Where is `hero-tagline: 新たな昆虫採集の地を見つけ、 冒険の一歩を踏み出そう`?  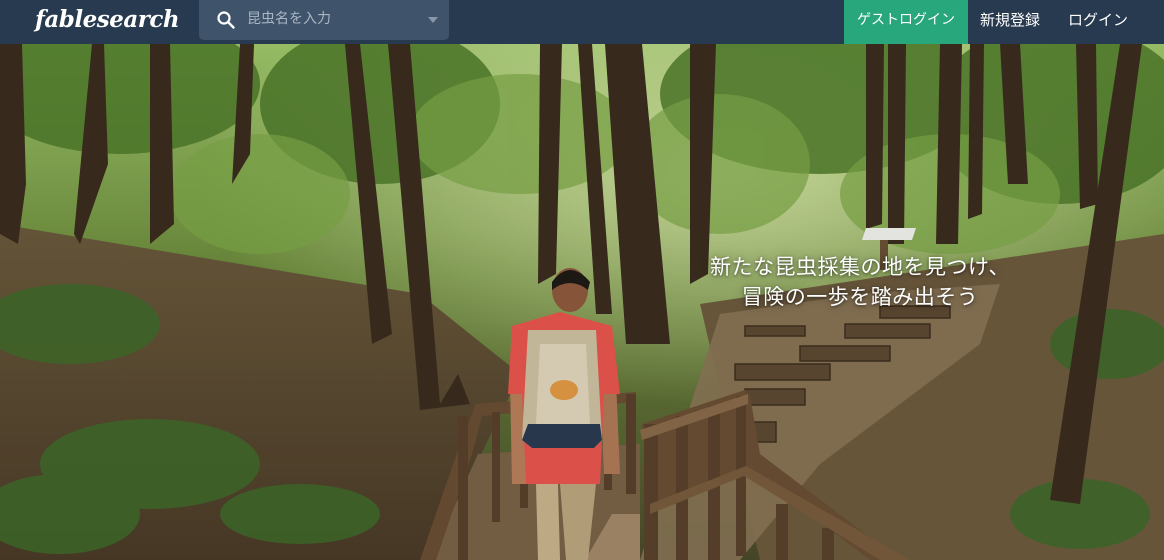 hero-tagline: 新たな昆虫採集の地を見つけ、 冒険の一歩を踏み出そう is located at coordinates (860, 282).